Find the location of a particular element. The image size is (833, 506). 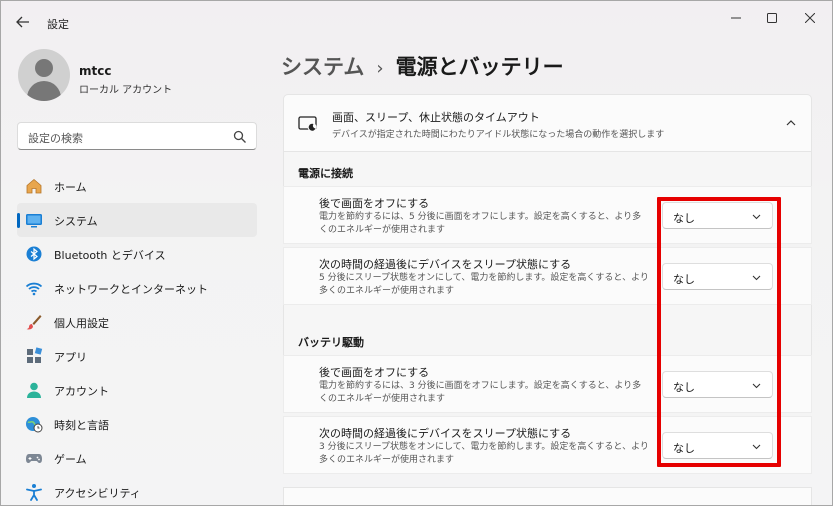

avatar-body is located at coordinates (44, 91).